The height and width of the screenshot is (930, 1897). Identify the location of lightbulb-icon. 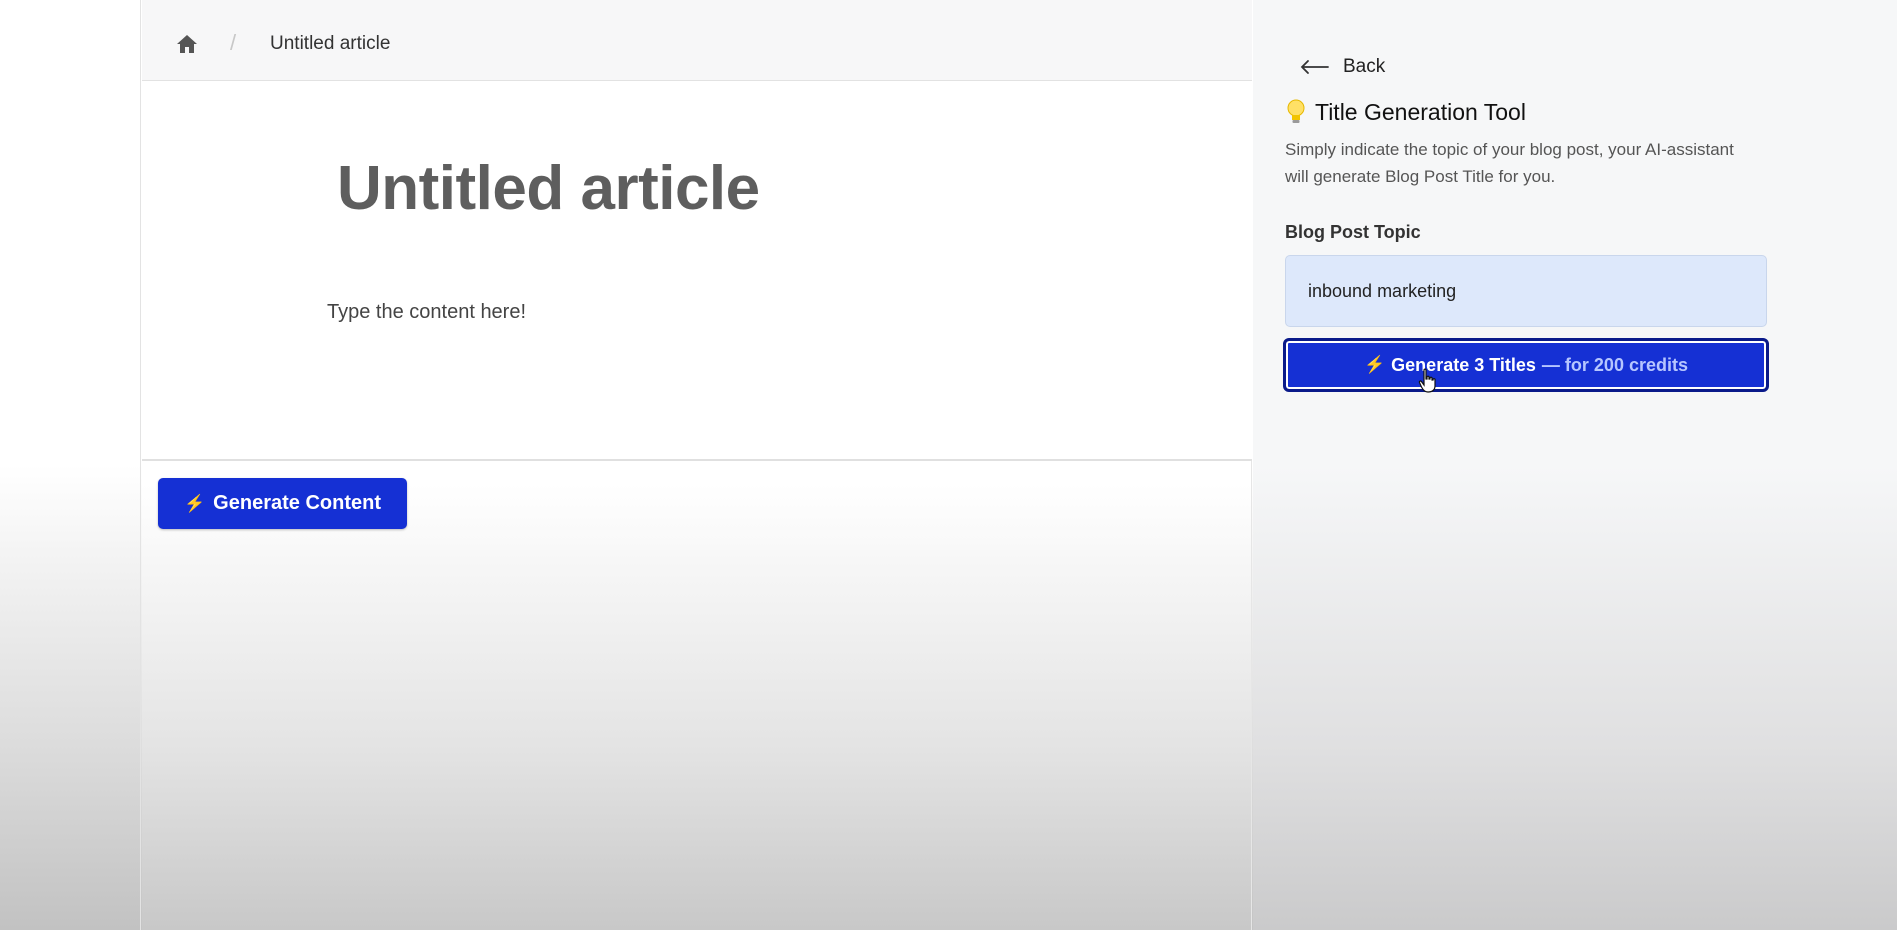
(1296, 111).